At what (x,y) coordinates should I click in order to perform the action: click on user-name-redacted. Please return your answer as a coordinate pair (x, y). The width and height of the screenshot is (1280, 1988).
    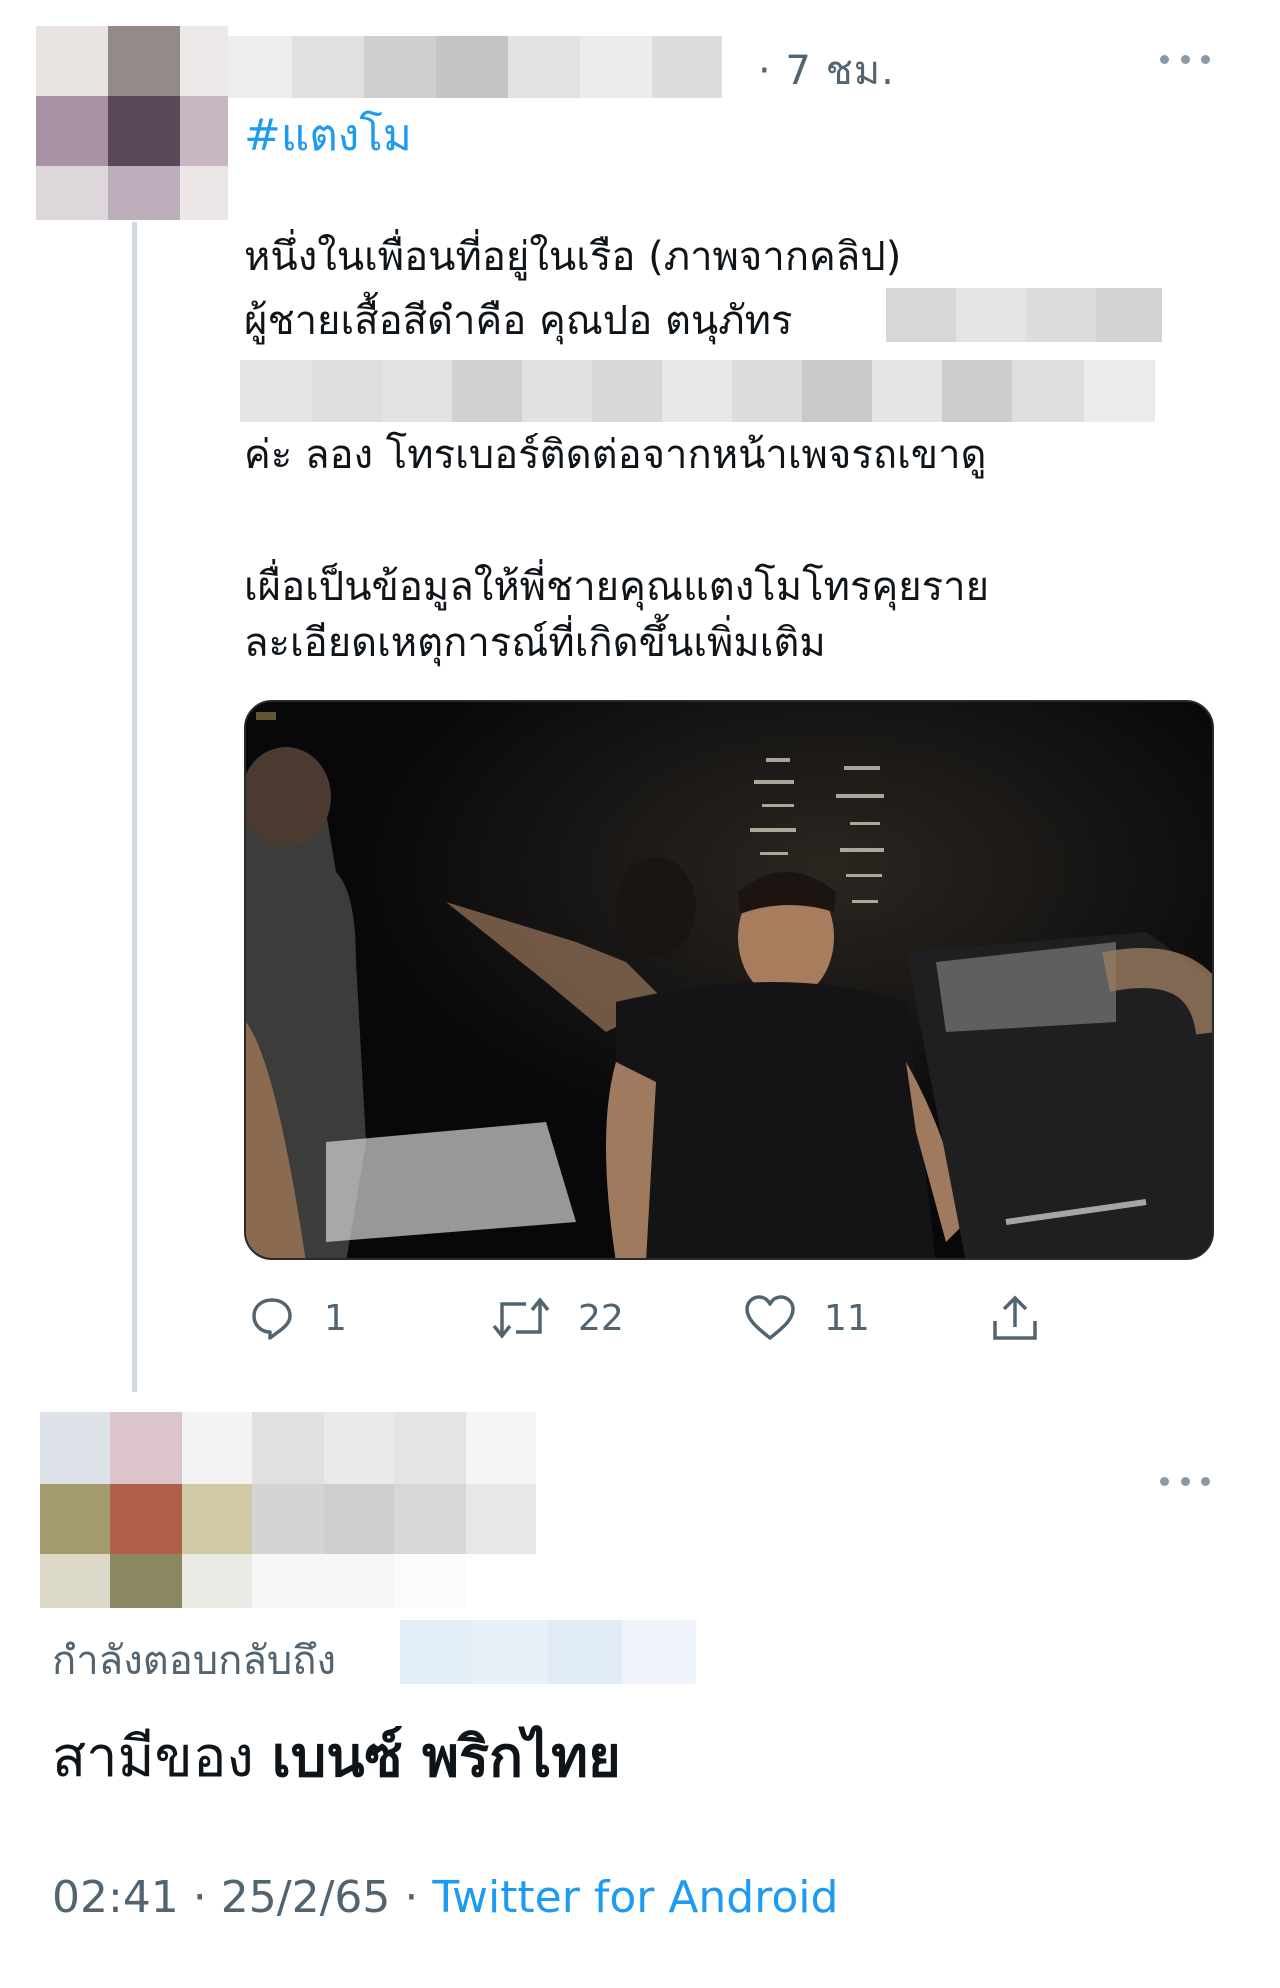
    Looking at the image, I should click on (490, 67).